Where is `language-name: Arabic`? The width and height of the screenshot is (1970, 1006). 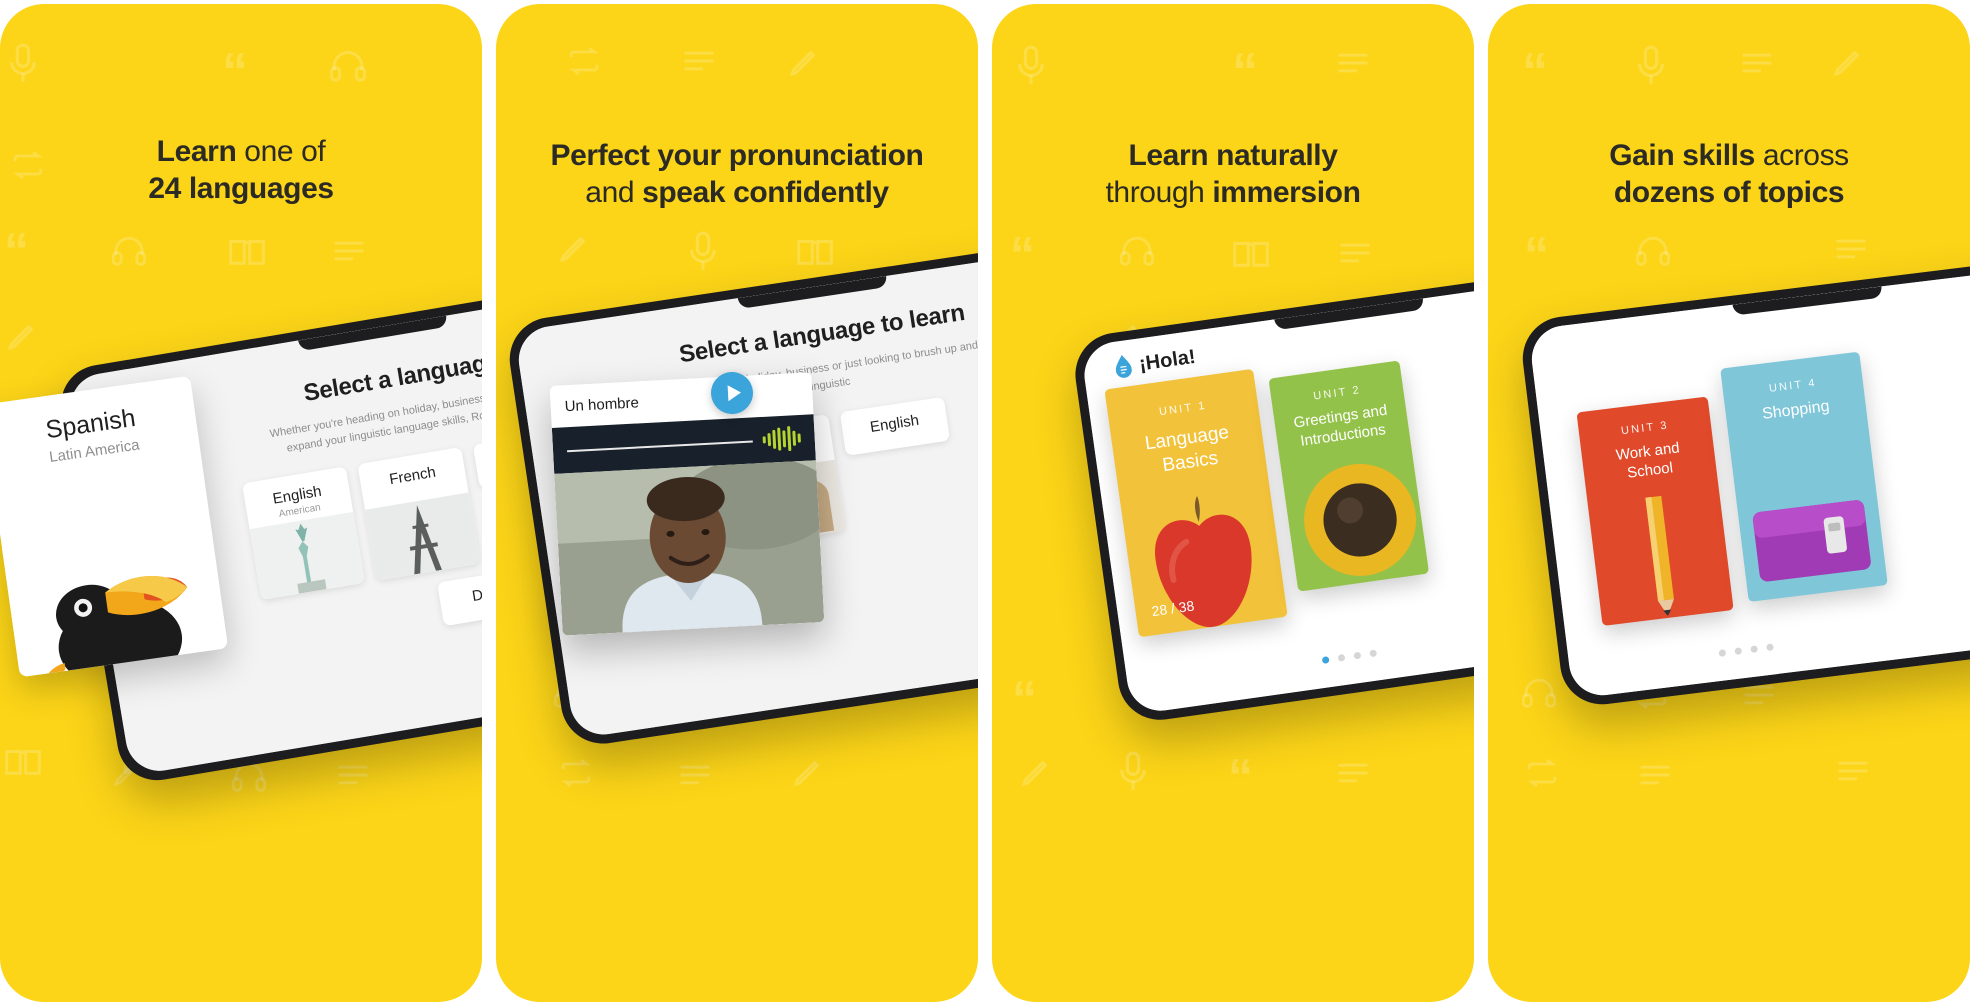
language-name: Arabic is located at coordinates (478, 456).